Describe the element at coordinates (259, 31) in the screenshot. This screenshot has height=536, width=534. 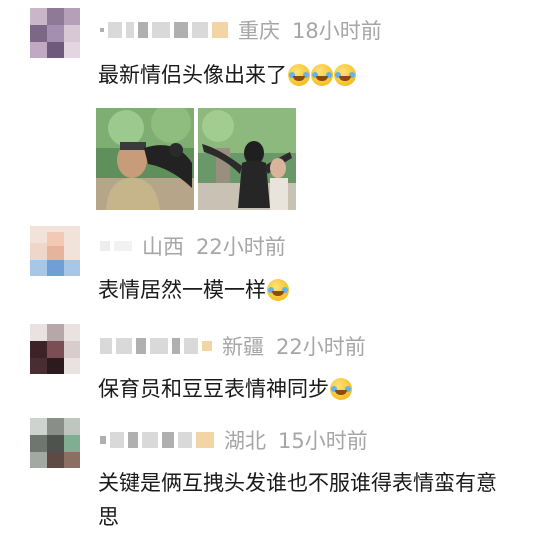
I see `comment-location: 重庆` at that location.